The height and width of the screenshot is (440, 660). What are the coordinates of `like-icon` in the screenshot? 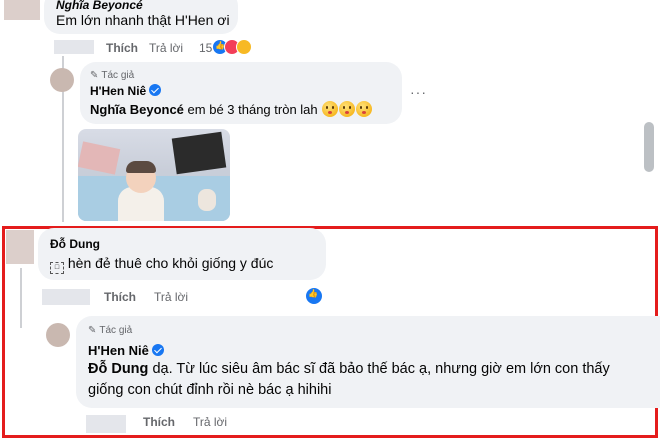 It's located at (314, 296).